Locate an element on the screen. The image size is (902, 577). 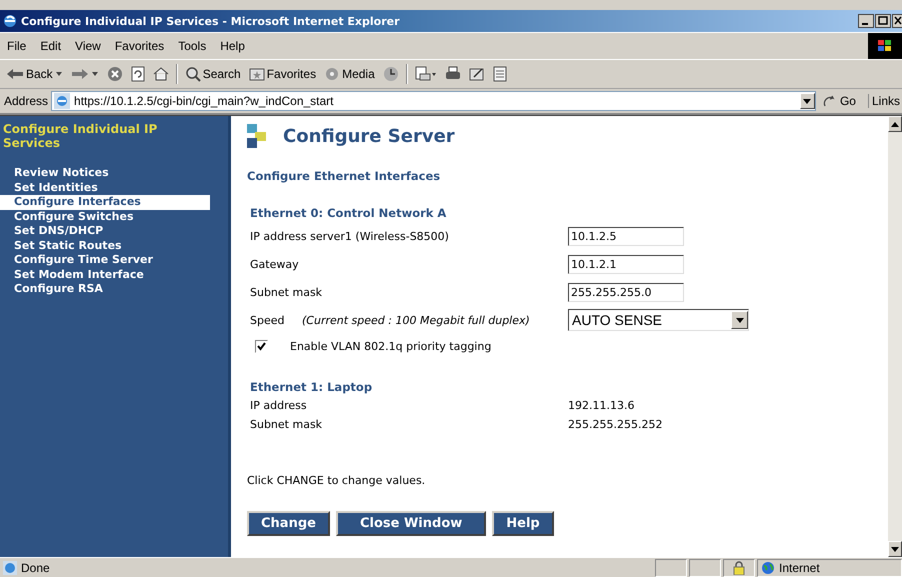
field-value: 255.255.255.252 is located at coordinates (615, 425).